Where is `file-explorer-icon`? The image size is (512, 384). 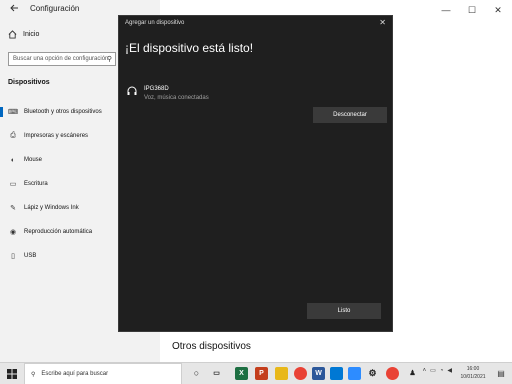 file-explorer-icon is located at coordinates (281, 373).